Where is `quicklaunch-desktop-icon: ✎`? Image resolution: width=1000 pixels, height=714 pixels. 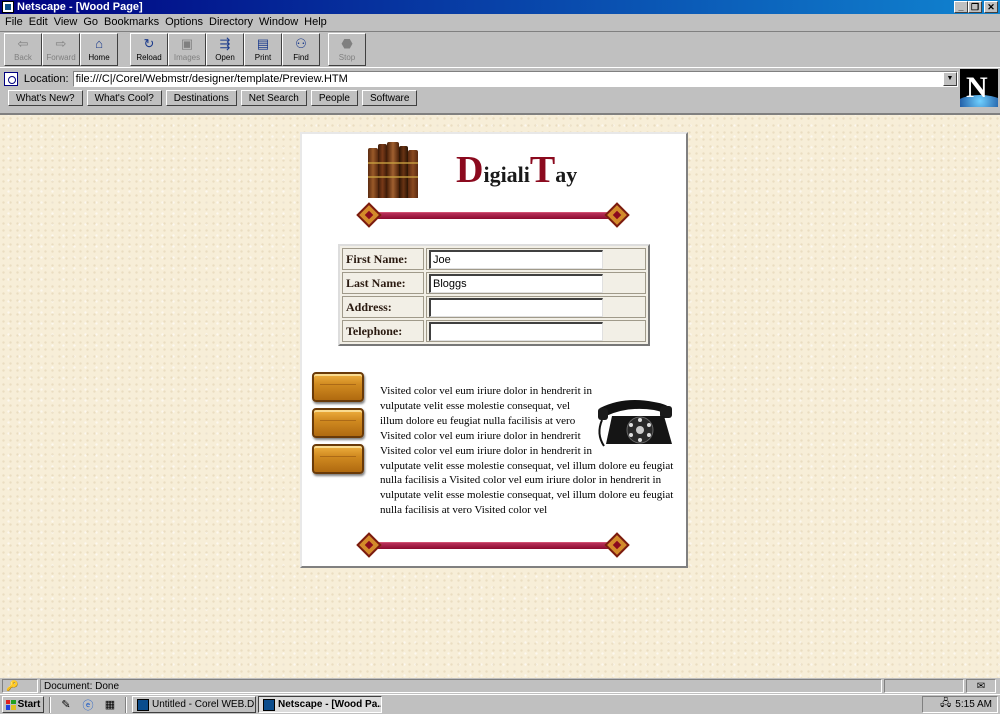
quicklaunch-desktop-icon: ✎ is located at coordinates (66, 705).